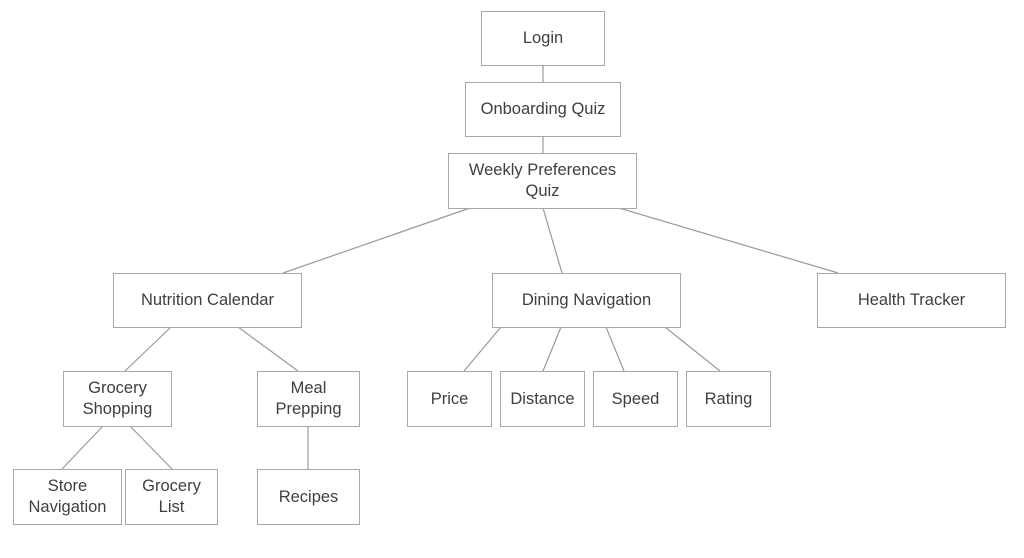 This screenshot has height=558, width=1024. What do you see at coordinates (482, 349) in the screenshot?
I see `edge-dining-price` at bounding box center [482, 349].